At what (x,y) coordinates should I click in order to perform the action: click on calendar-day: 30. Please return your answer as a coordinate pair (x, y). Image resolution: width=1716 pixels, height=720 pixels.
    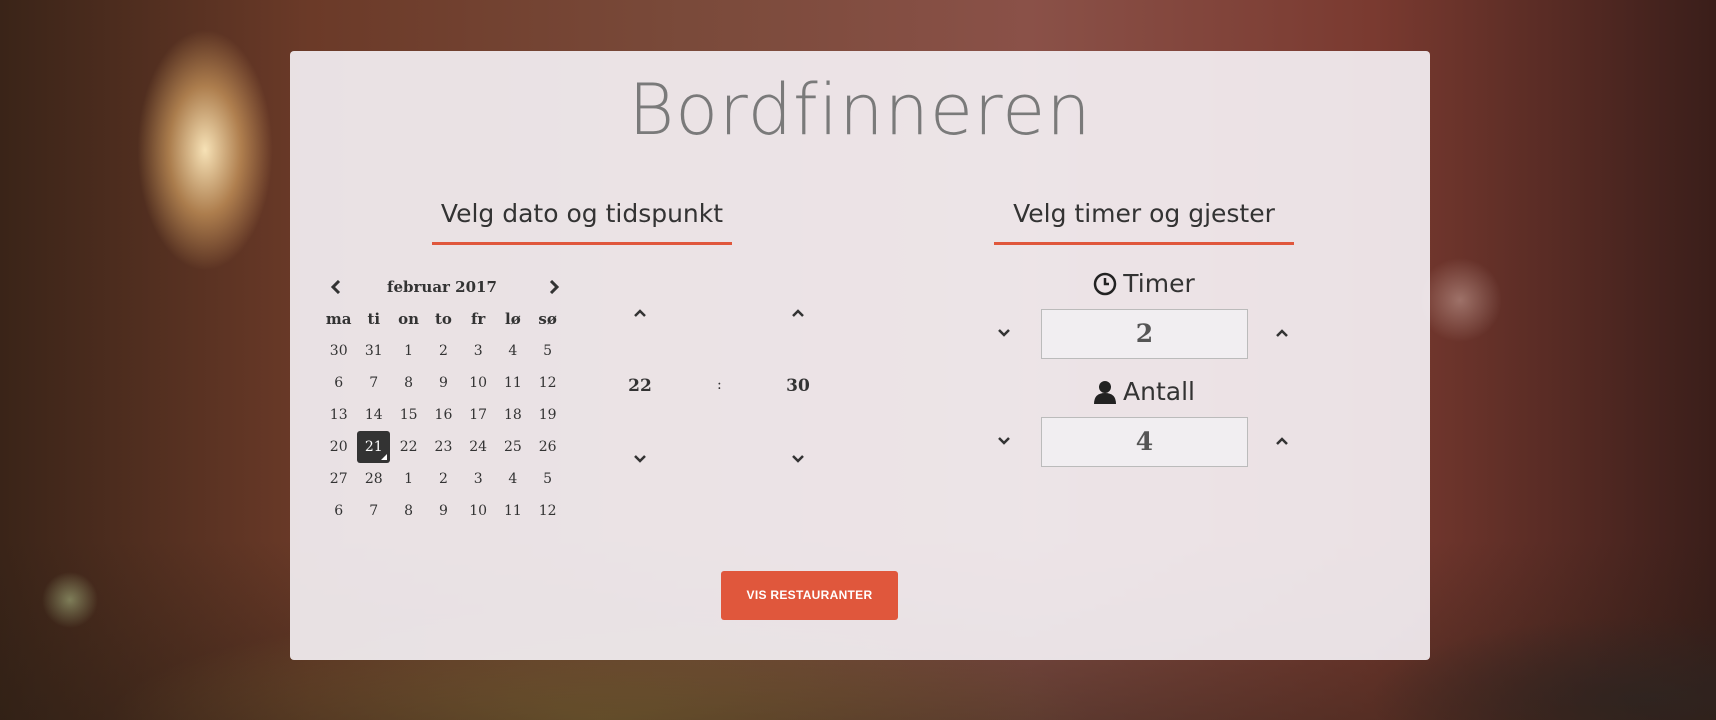
    Looking at the image, I should click on (338, 351).